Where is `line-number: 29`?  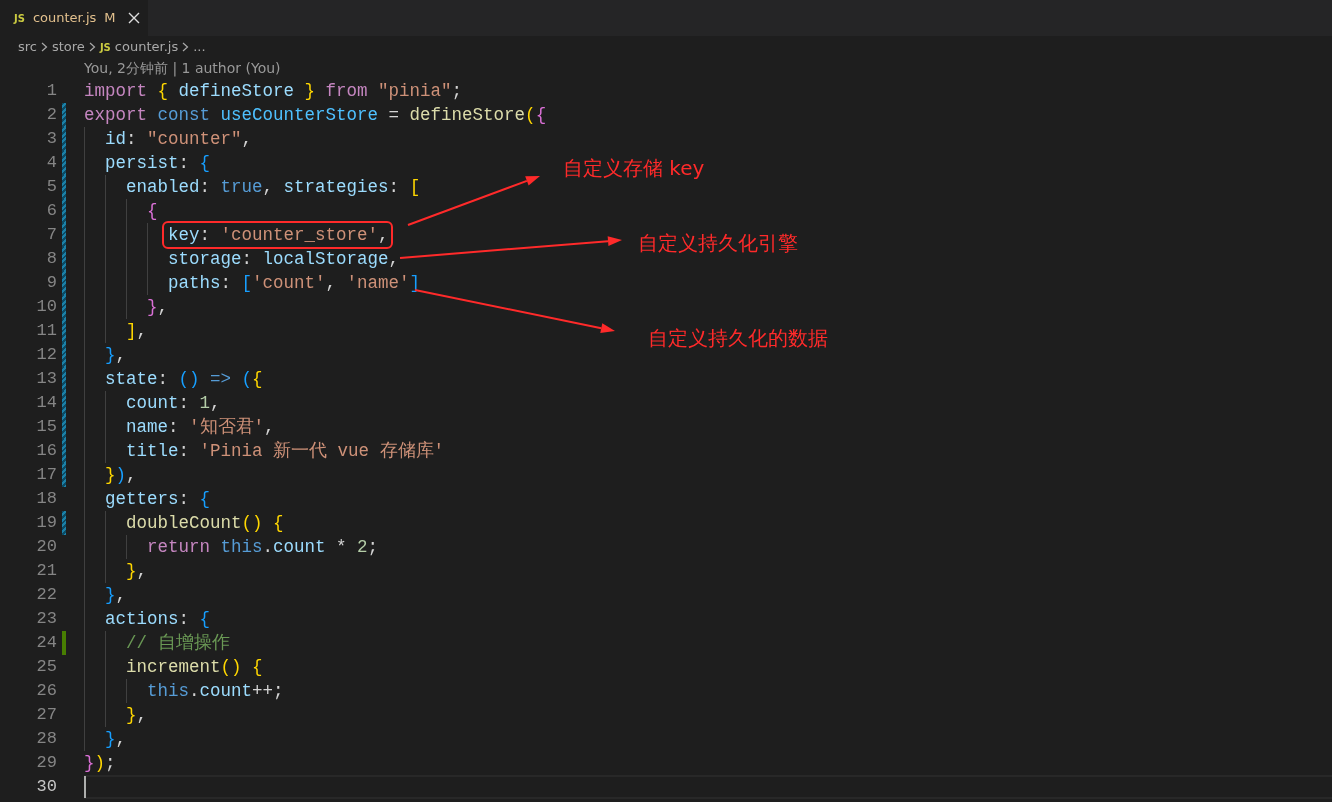
line-number: 29 is located at coordinates (46, 763).